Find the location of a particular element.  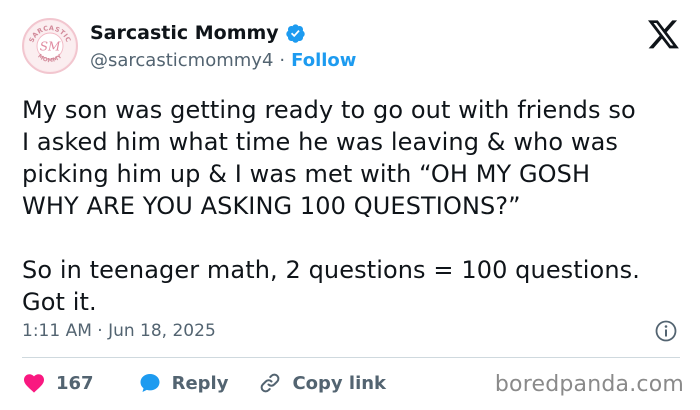

reply-button: Reply is located at coordinates (183, 383).